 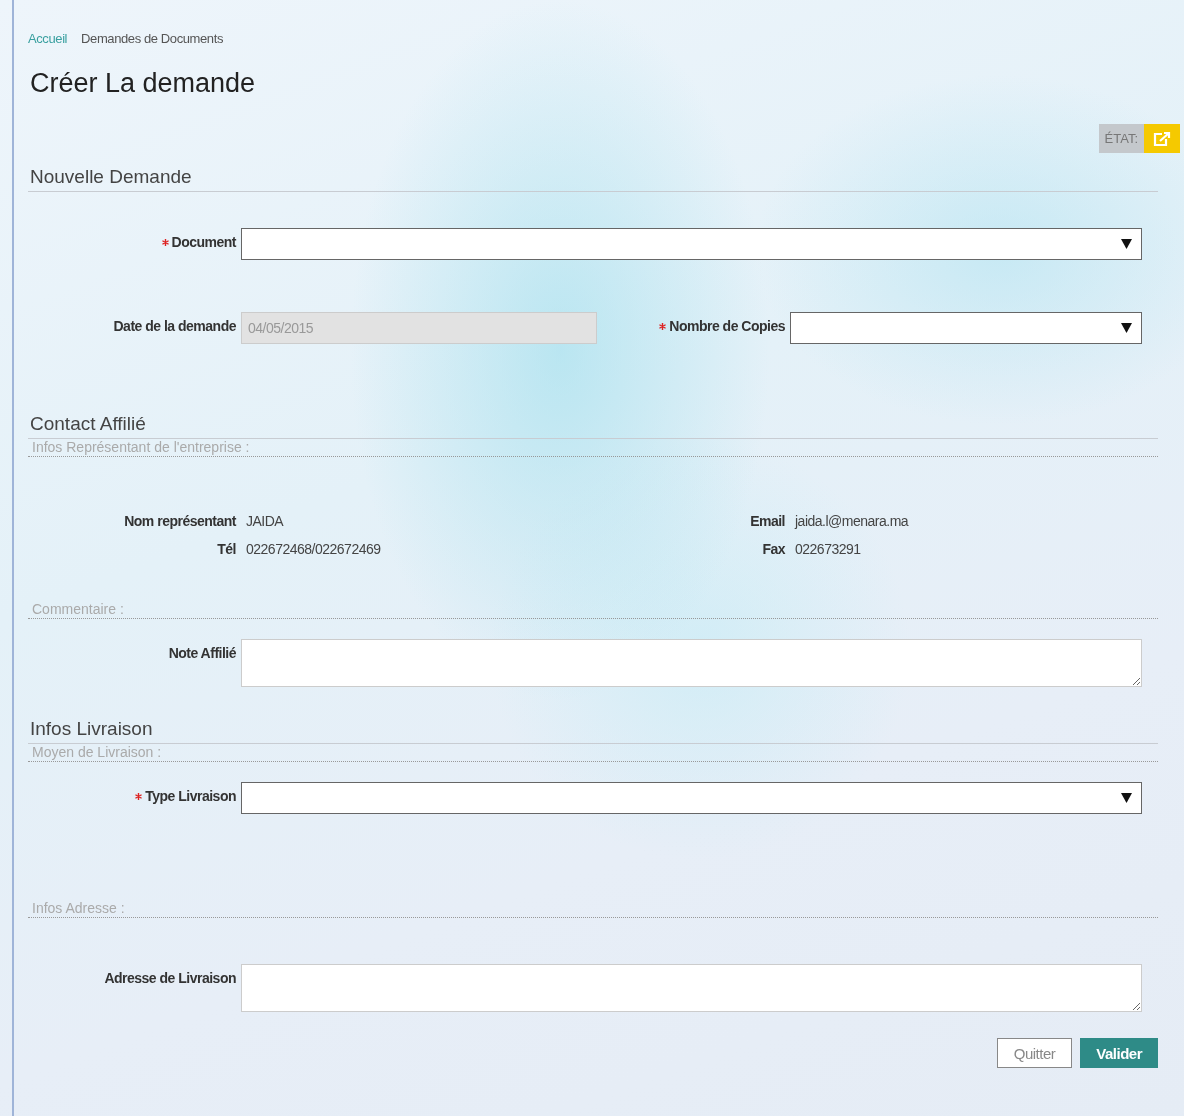 What do you see at coordinates (265, 521) in the screenshot?
I see `field-value: JAIDA` at bounding box center [265, 521].